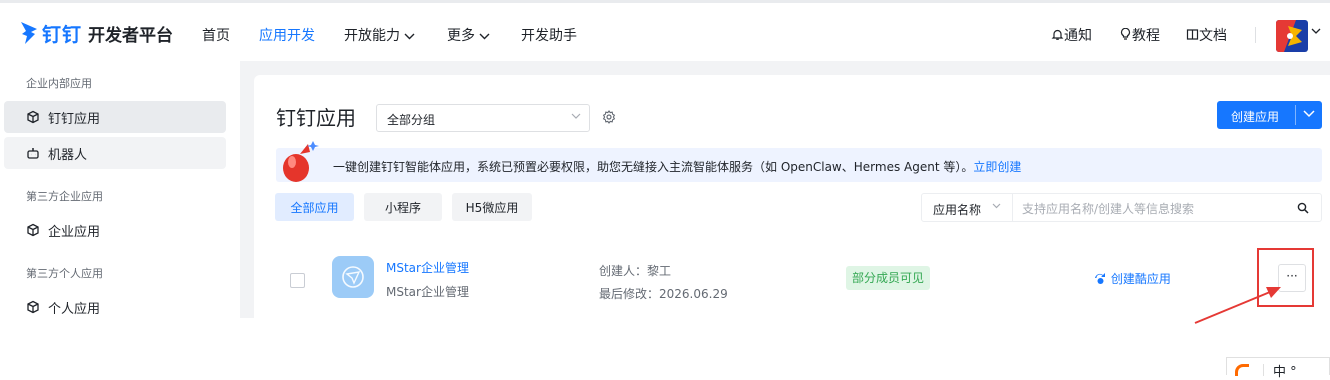 The width and height of the screenshot is (1330, 380). Describe the element at coordinates (64, 273) in the screenshot. I see `sidebar-group-third-party-personal: 第三方个人应用` at that location.